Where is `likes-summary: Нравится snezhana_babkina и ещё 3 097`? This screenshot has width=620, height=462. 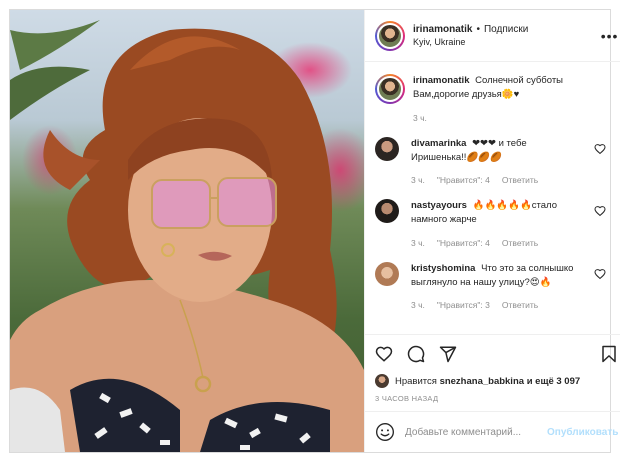
likes-summary: Нравится snezhana_babkina и ещё 3 097 is located at coordinates (492, 381).